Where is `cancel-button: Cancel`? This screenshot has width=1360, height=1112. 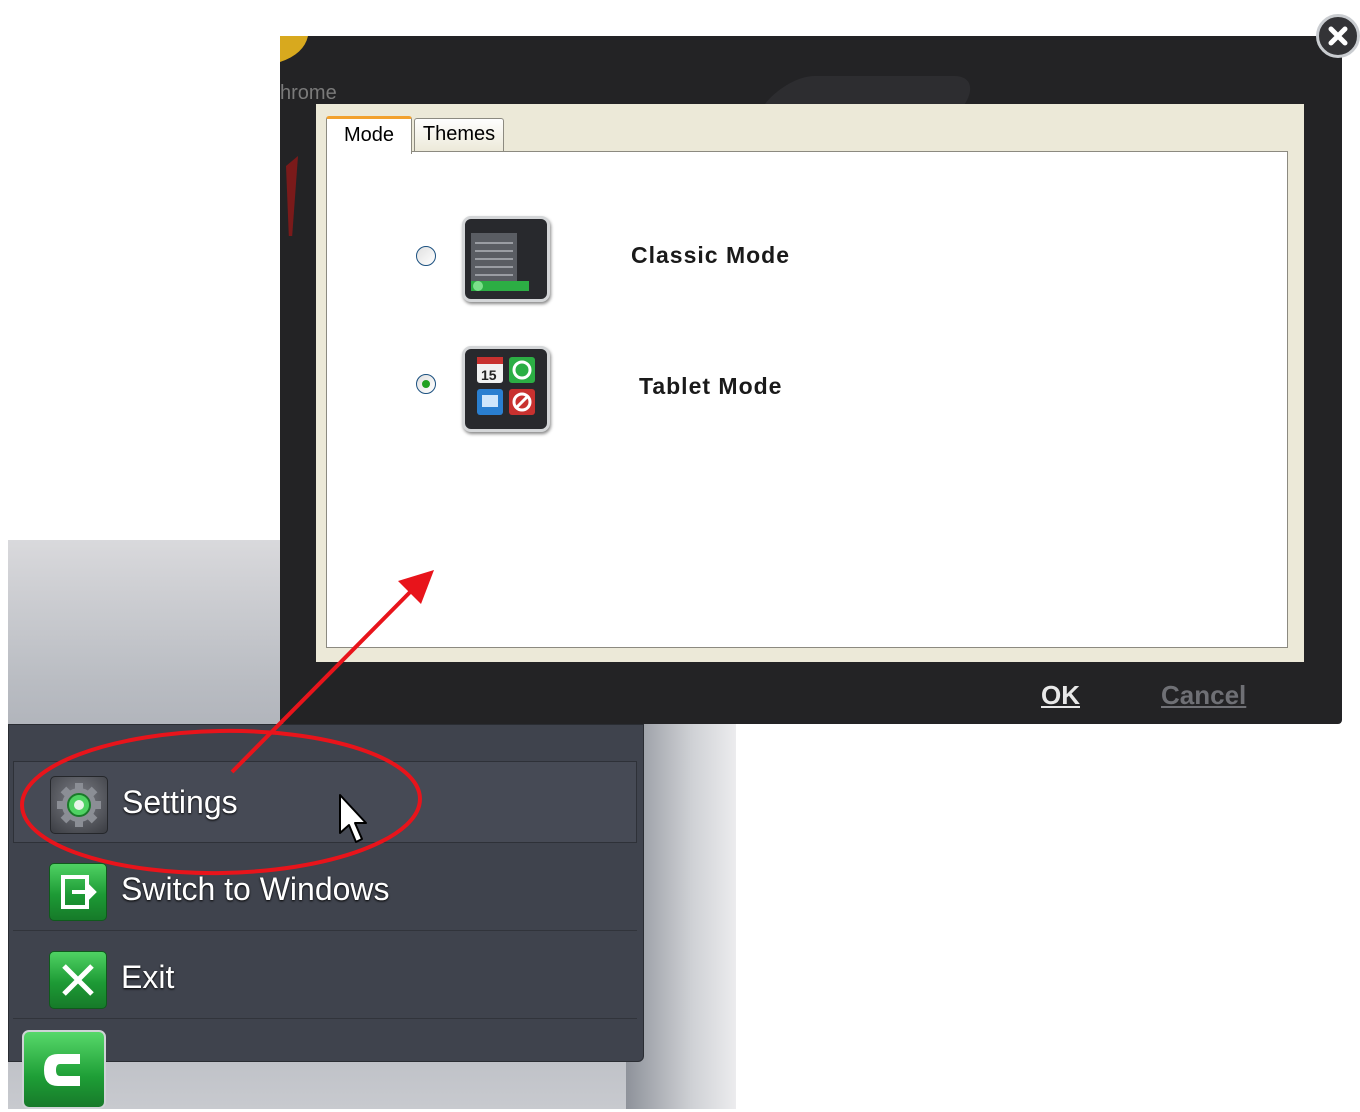 cancel-button: Cancel is located at coordinates (1203, 695).